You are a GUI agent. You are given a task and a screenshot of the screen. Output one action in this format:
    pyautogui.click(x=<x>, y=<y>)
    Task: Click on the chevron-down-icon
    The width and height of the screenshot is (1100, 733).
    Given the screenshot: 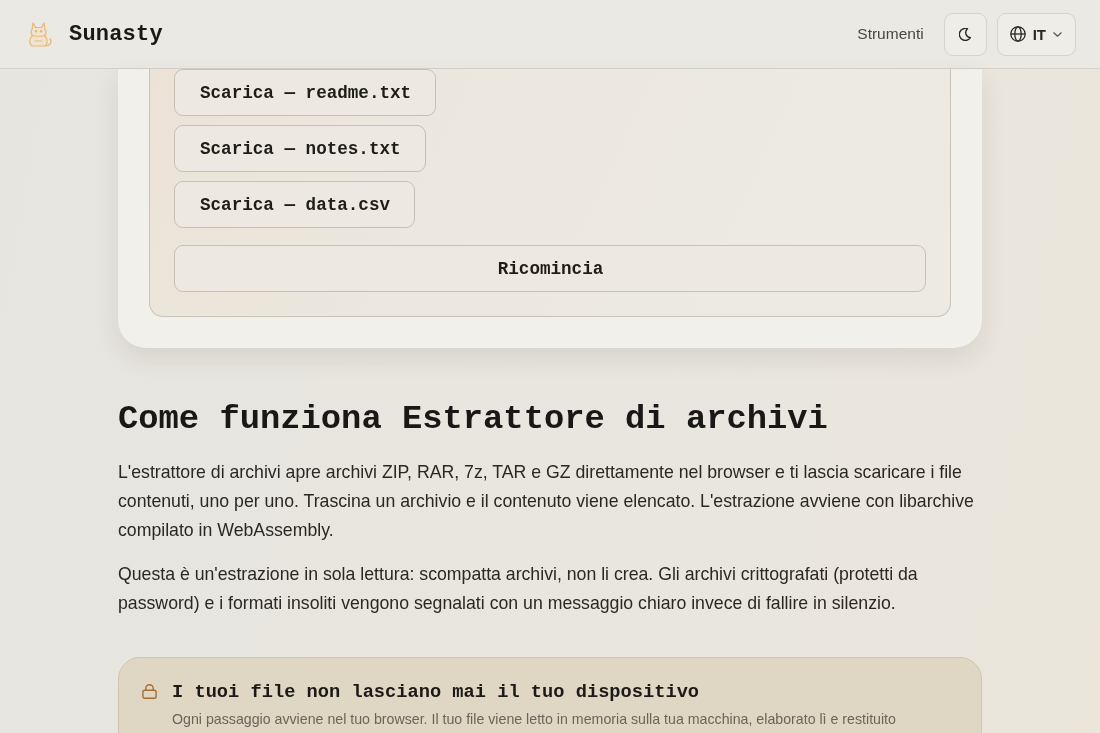 What is the action you would take?
    pyautogui.click(x=1057, y=34)
    